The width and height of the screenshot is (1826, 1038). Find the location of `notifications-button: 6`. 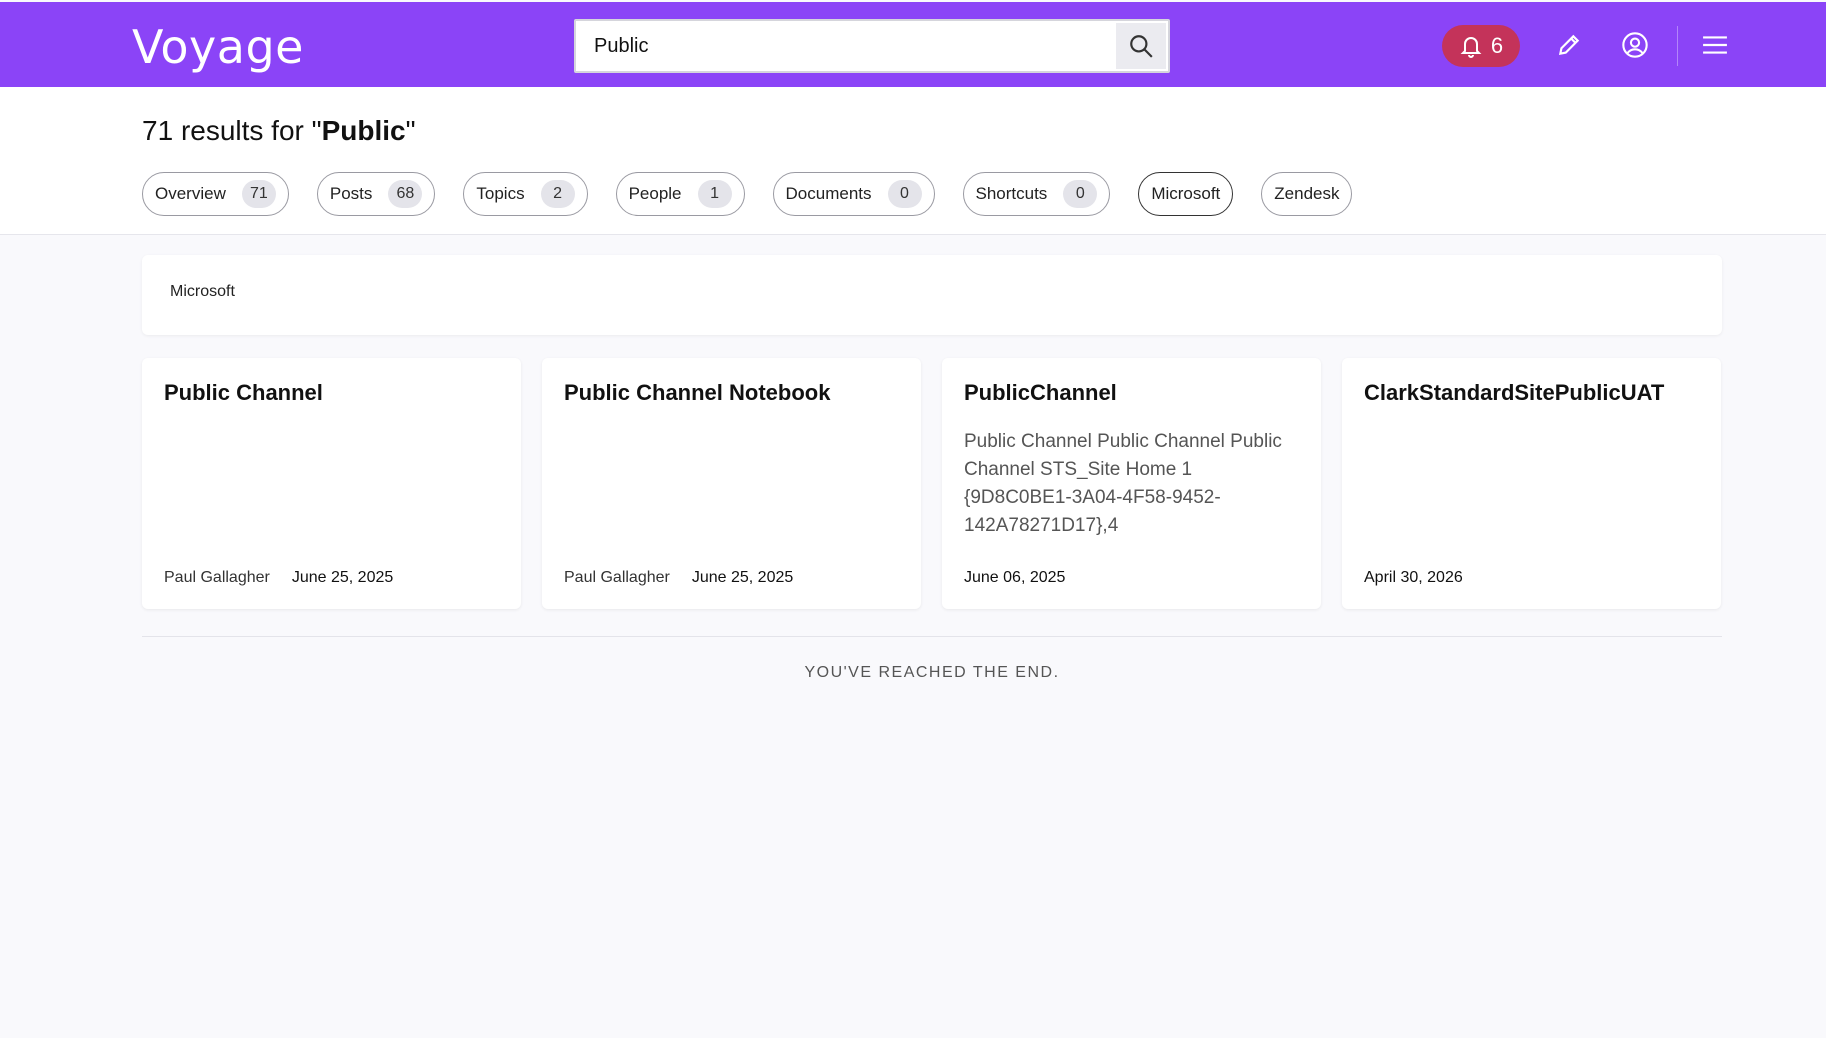

notifications-button: 6 is located at coordinates (1481, 46).